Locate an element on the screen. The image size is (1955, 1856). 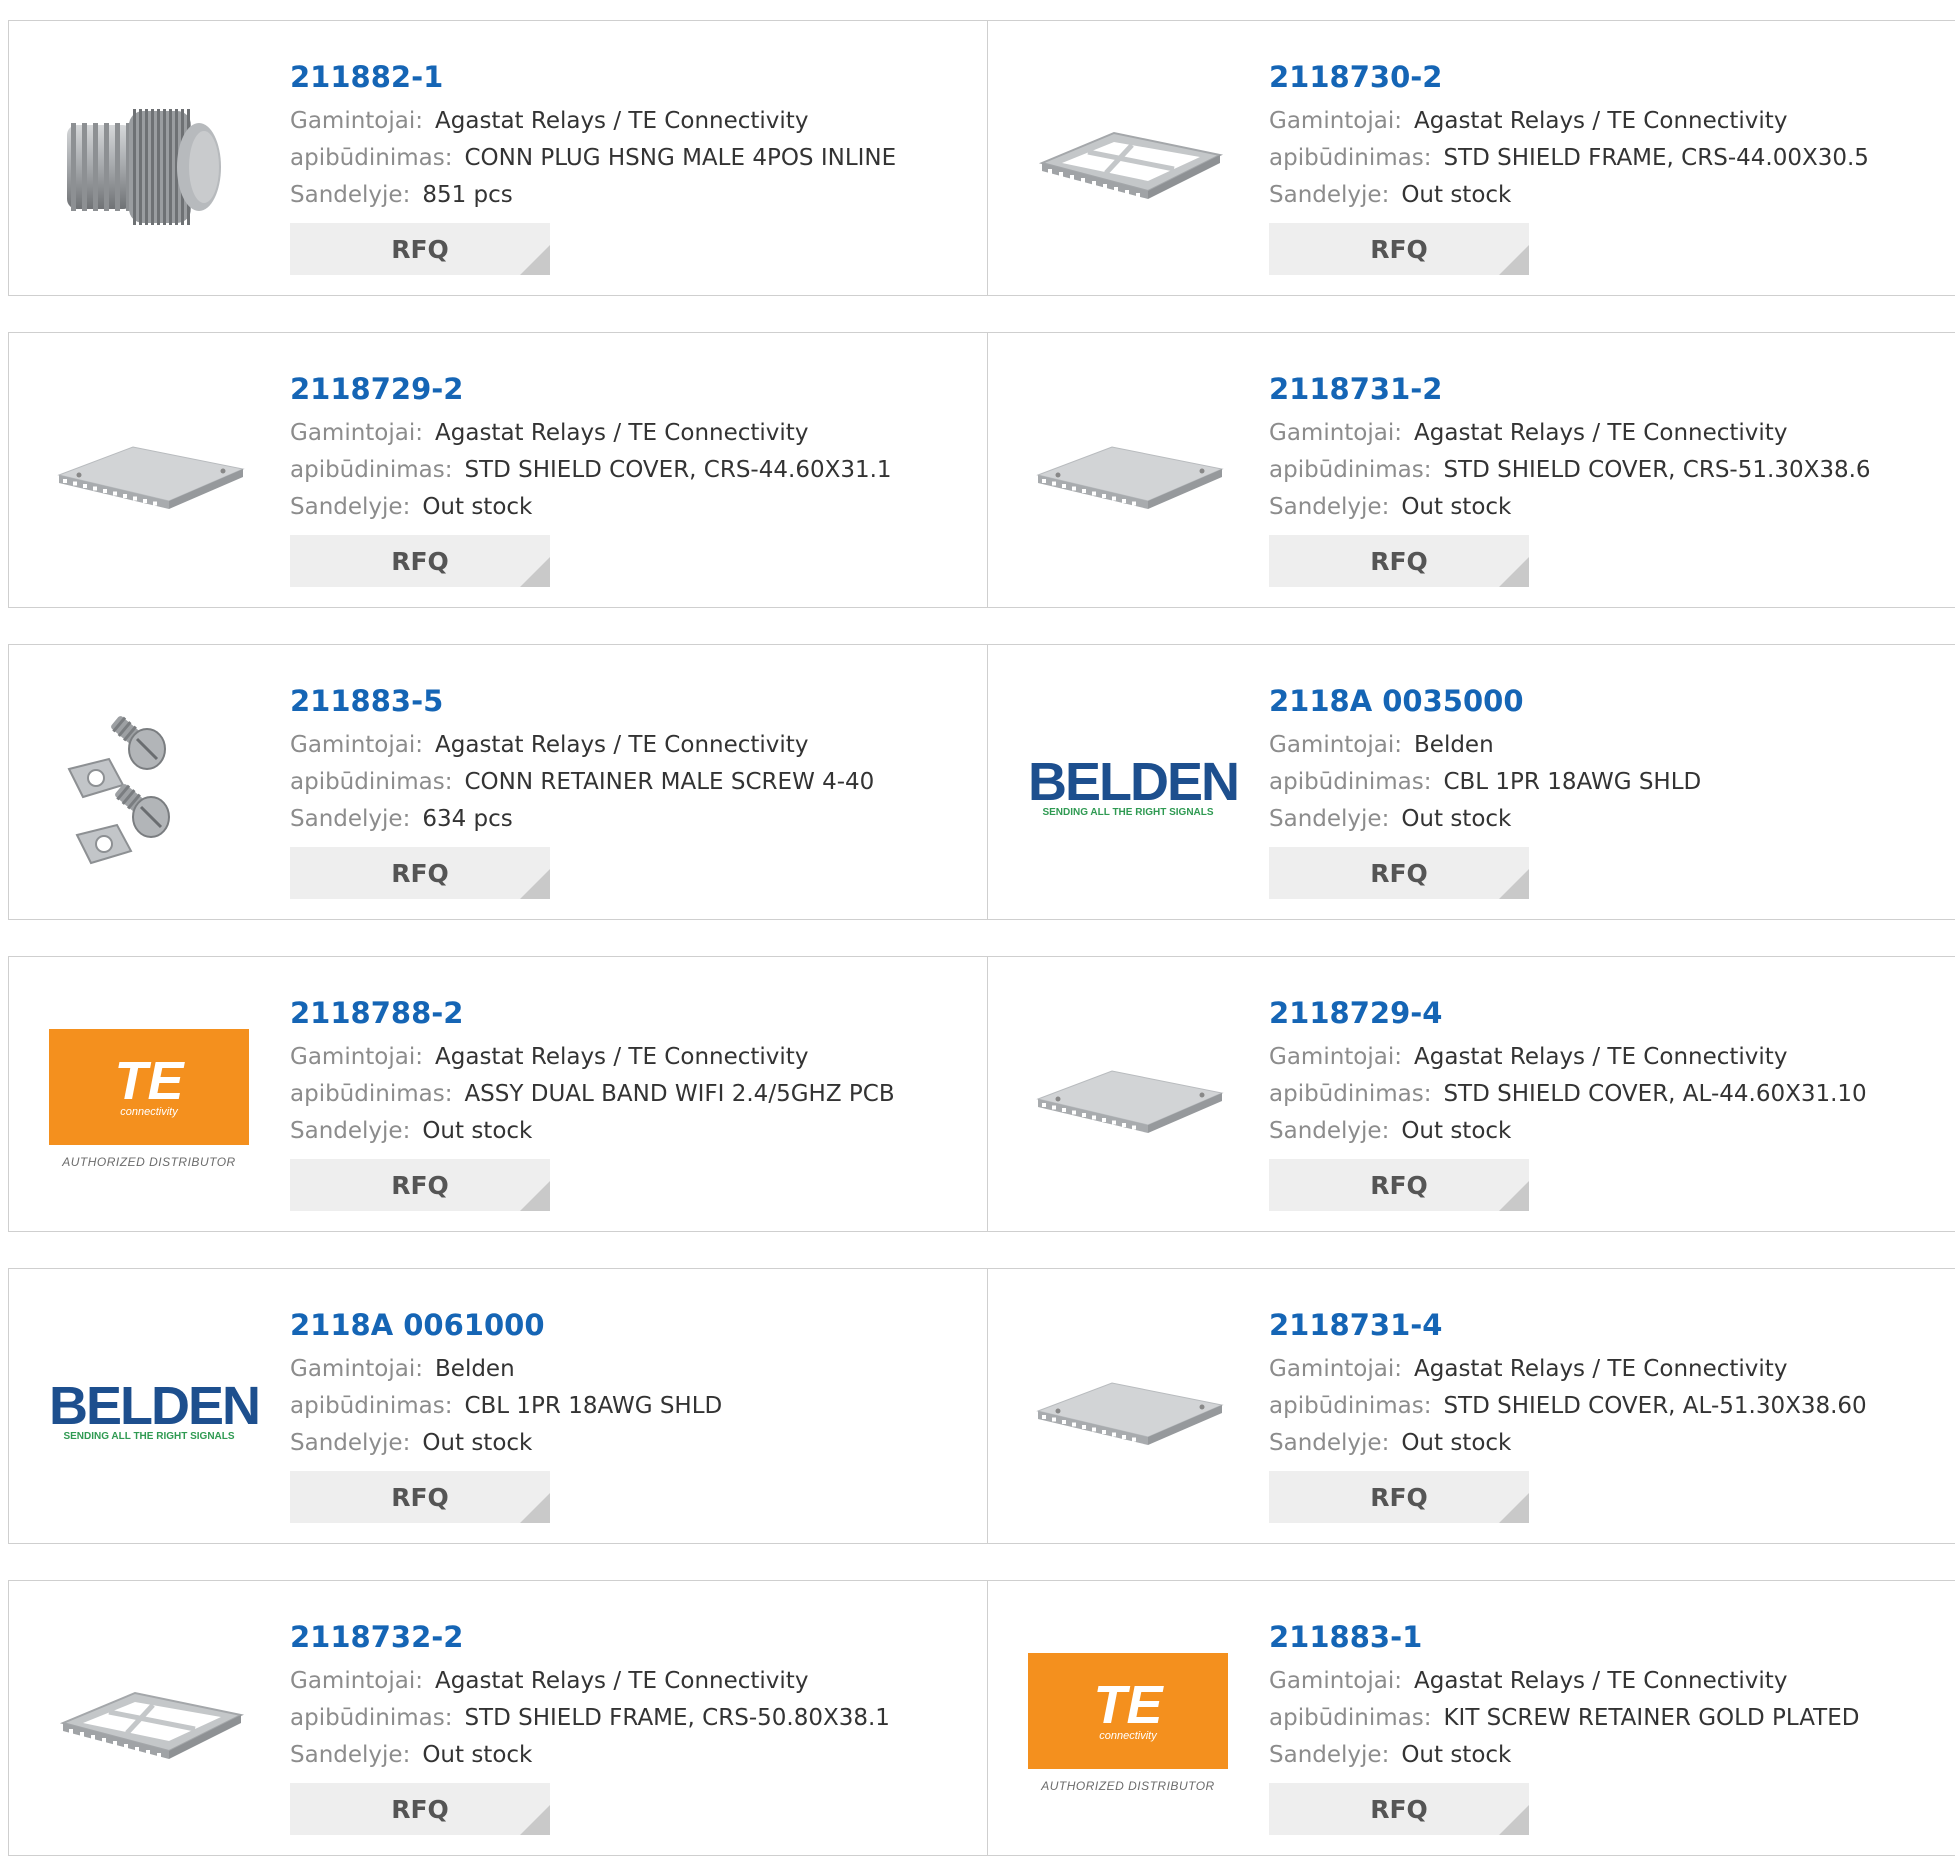
part-number-link: 211882-1 is located at coordinates (633, 77).